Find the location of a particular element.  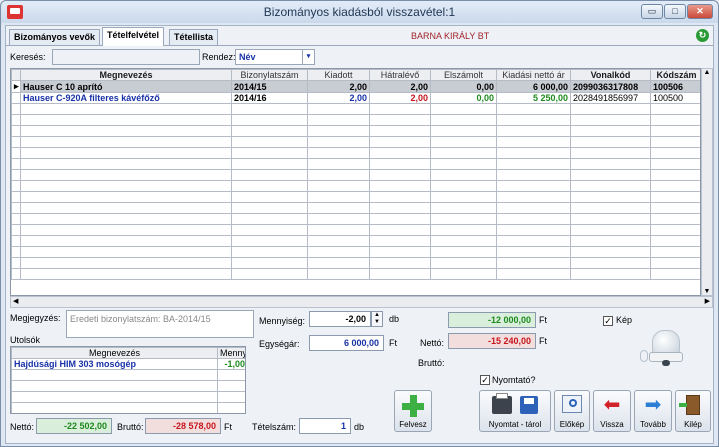

quantity-stepper: -2,00 is located at coordinates (340, 319).